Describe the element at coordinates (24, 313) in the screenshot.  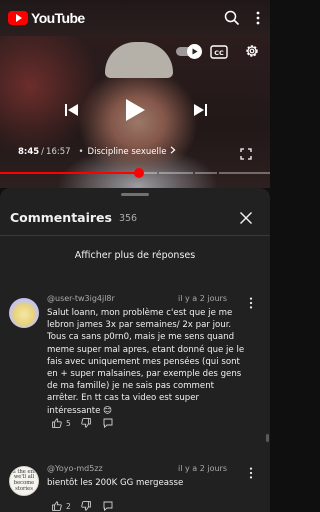
I see `avatar` at that location.